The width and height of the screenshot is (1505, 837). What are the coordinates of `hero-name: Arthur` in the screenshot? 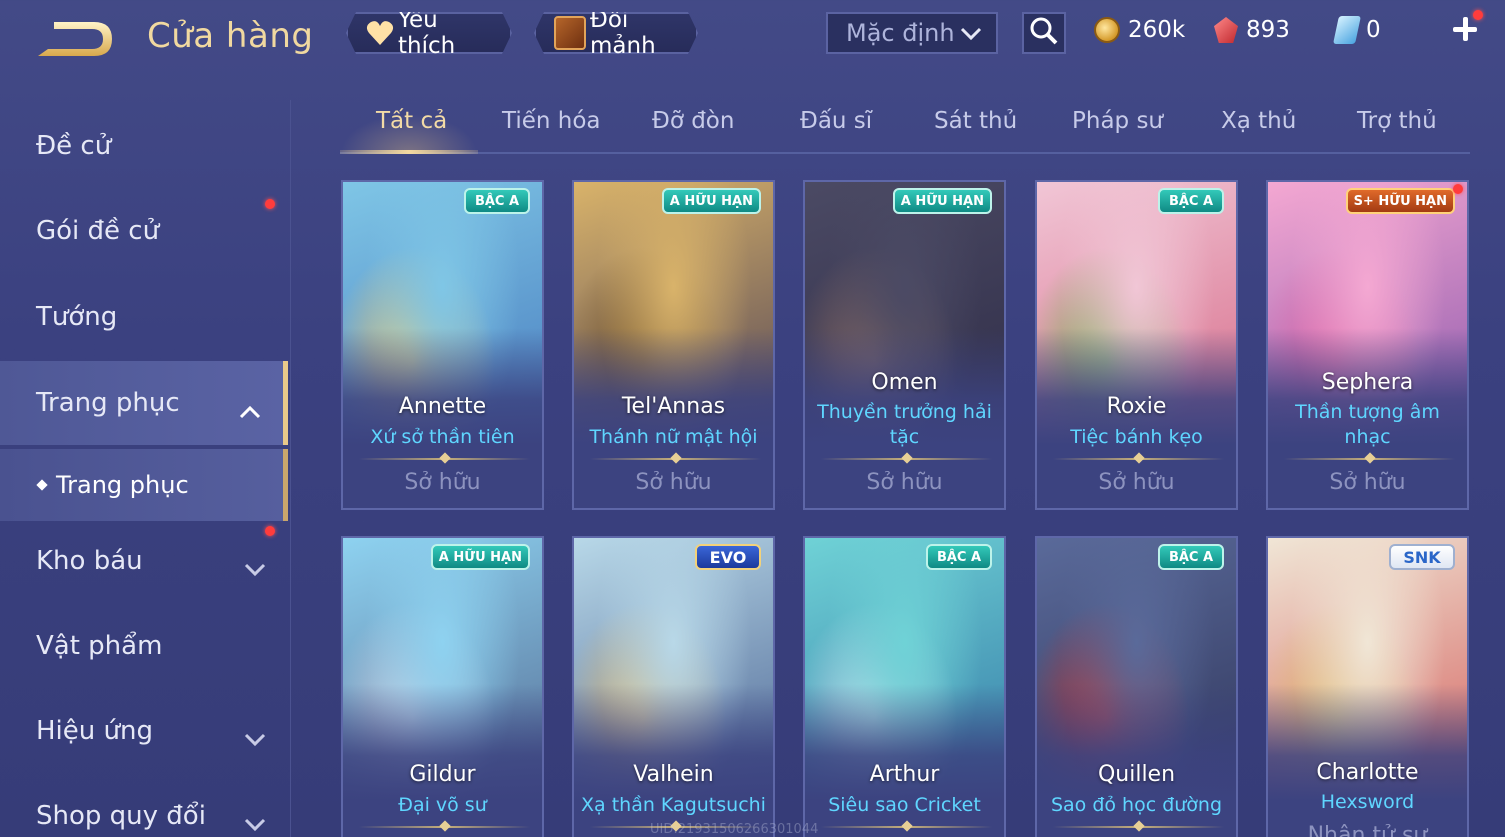 It's located at (904, 774).